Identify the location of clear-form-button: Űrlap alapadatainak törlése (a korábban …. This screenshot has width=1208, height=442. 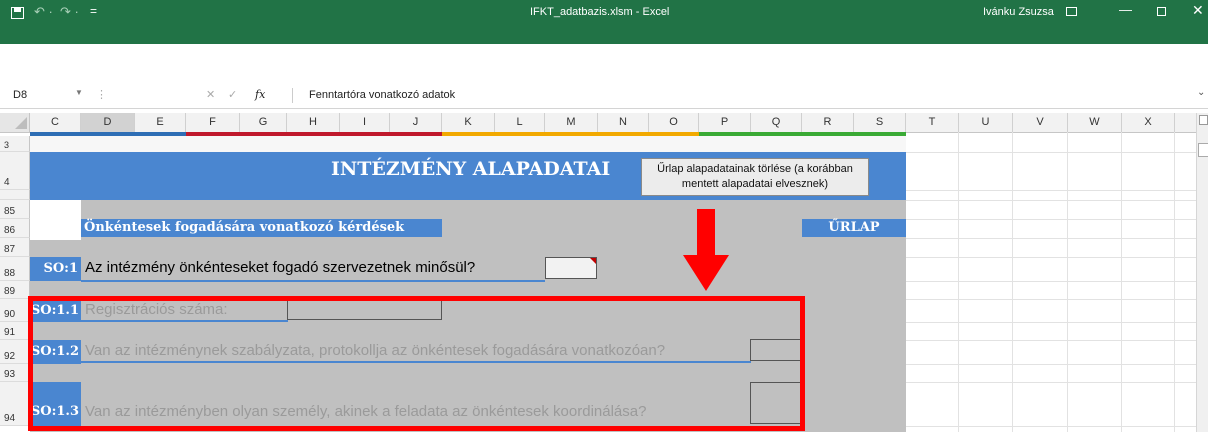
(755, 177).